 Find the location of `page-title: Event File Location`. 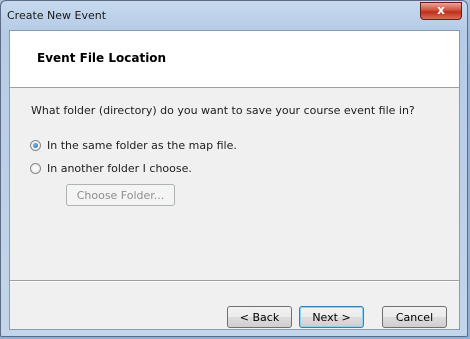

page-title: Event File Location is located at coordinates (102, 58).